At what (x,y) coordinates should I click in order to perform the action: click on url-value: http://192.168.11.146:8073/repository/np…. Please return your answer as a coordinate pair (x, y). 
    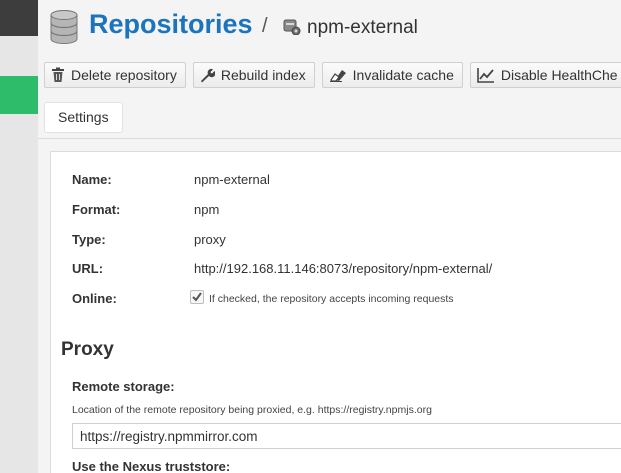
    Looking at the image, I should click on (343, 268).